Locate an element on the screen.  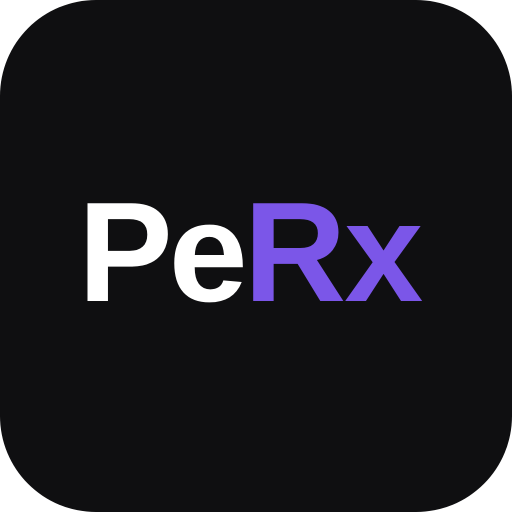
logo-accent-text: Rx is located at coordinates (333, 252).